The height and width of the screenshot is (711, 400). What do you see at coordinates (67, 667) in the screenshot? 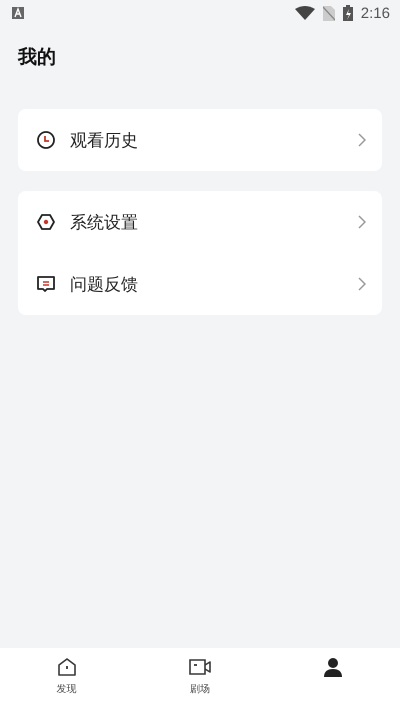
I see `home-icon` at bounding box center [67, 667].